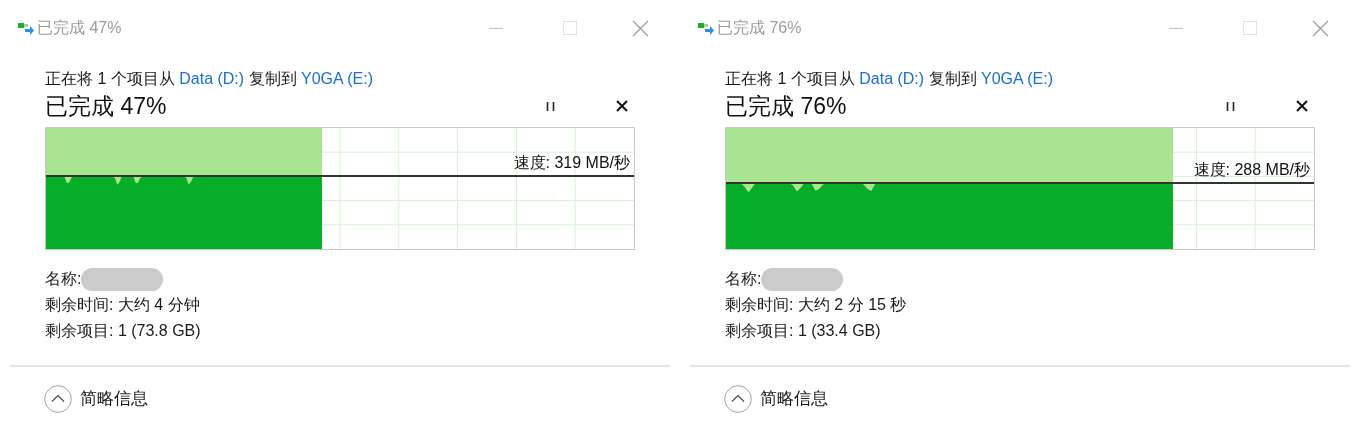 The width and height of the screenshot is (1352, 447). I want to click on speed-label: 速度: 319 MB/秒, so click(571, 163).